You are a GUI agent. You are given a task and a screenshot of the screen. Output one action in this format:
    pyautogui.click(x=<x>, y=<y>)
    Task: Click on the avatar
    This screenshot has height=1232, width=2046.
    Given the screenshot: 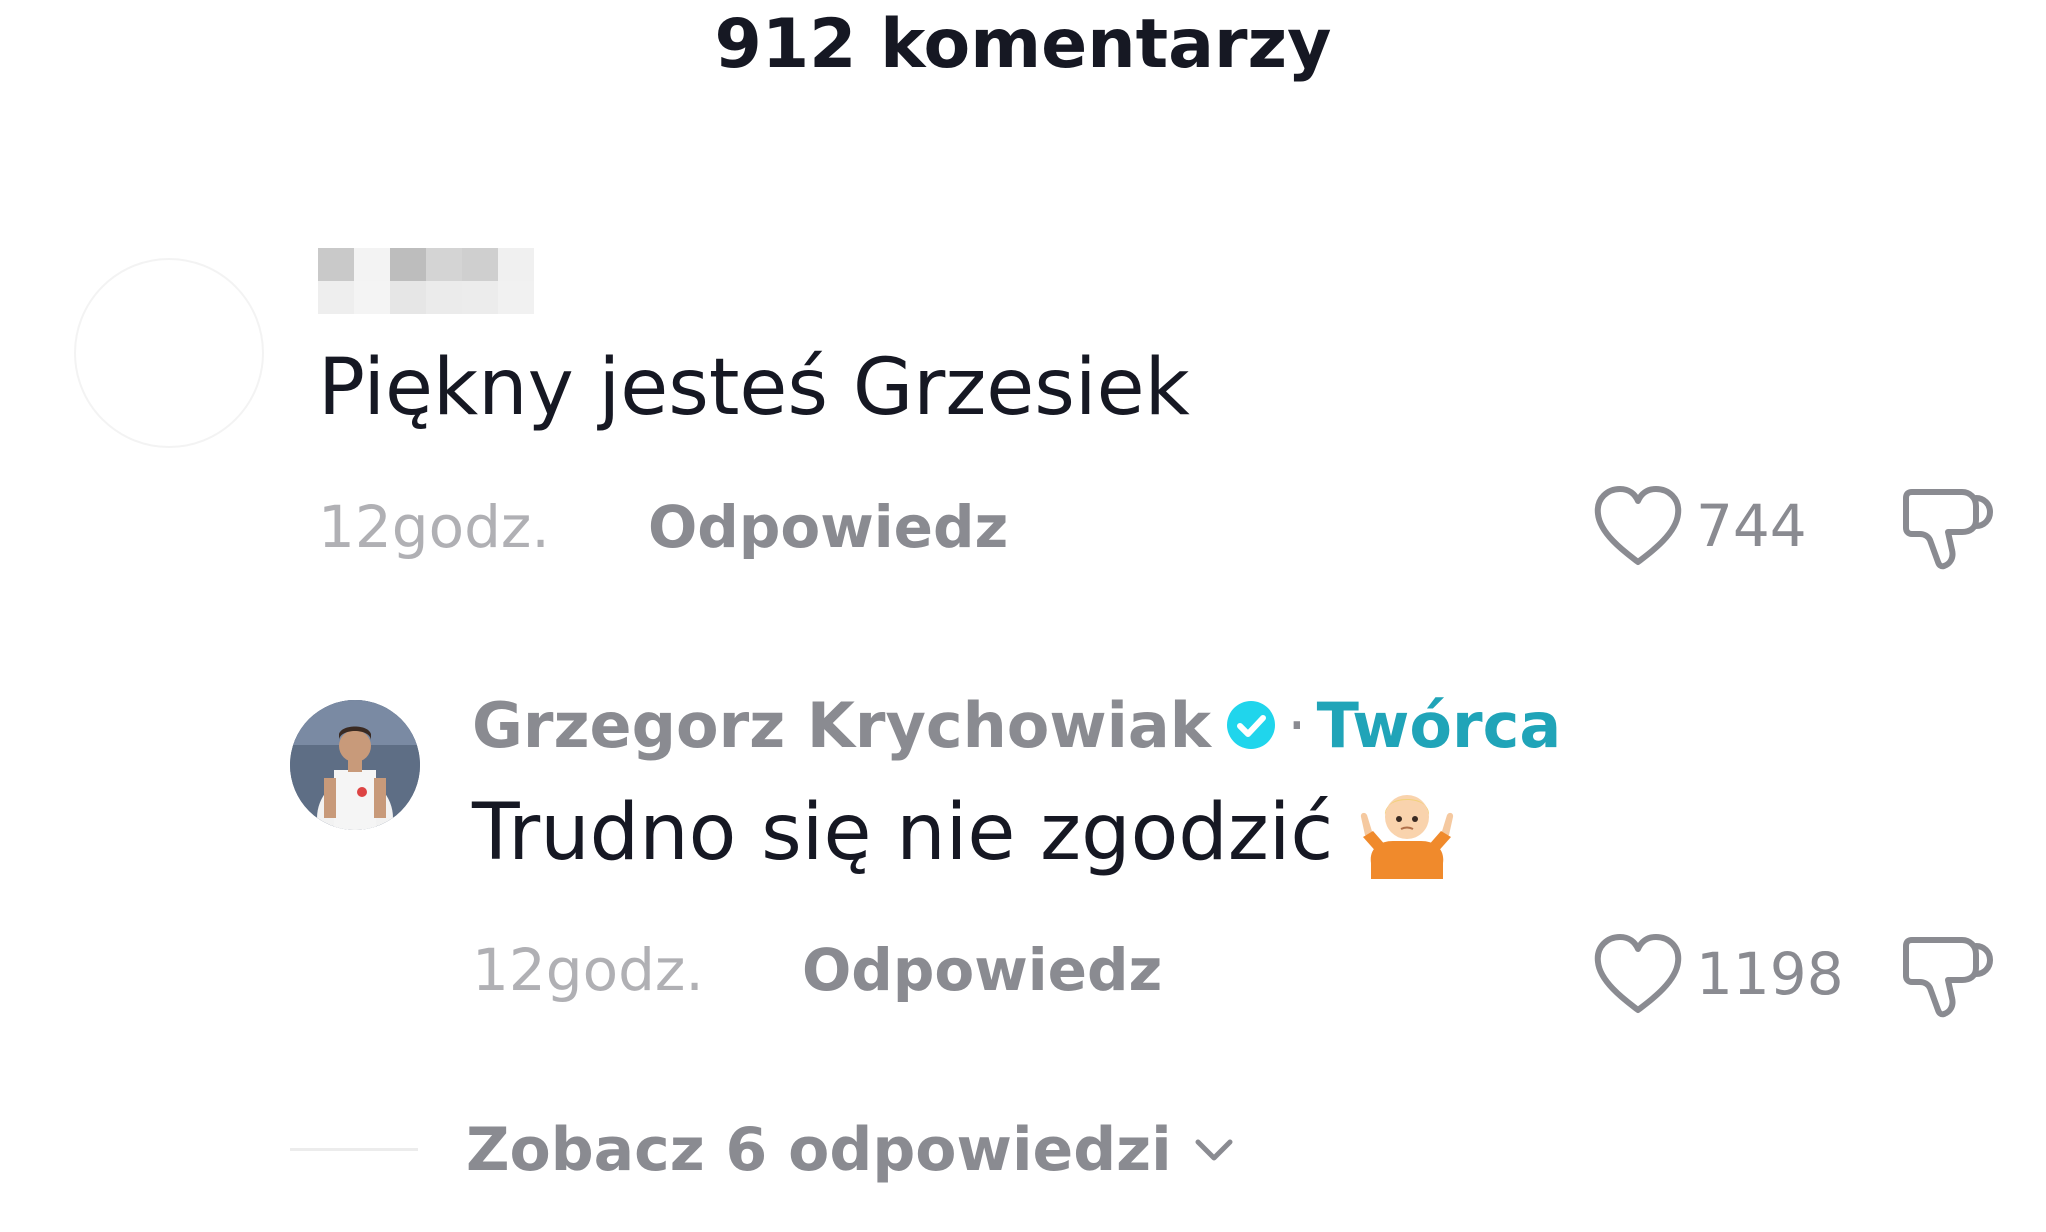 What is the action you would take?
    pyautogui.click(x=169, y=353)
    